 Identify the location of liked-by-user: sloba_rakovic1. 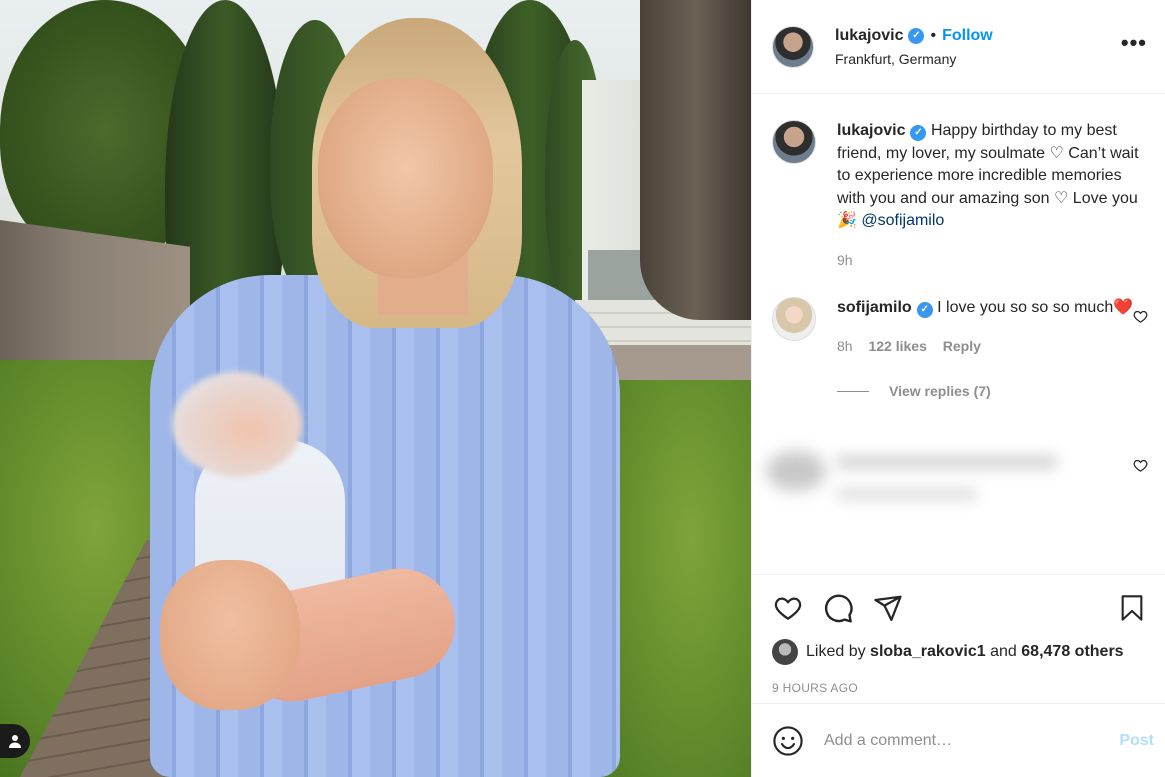
(928, 652).